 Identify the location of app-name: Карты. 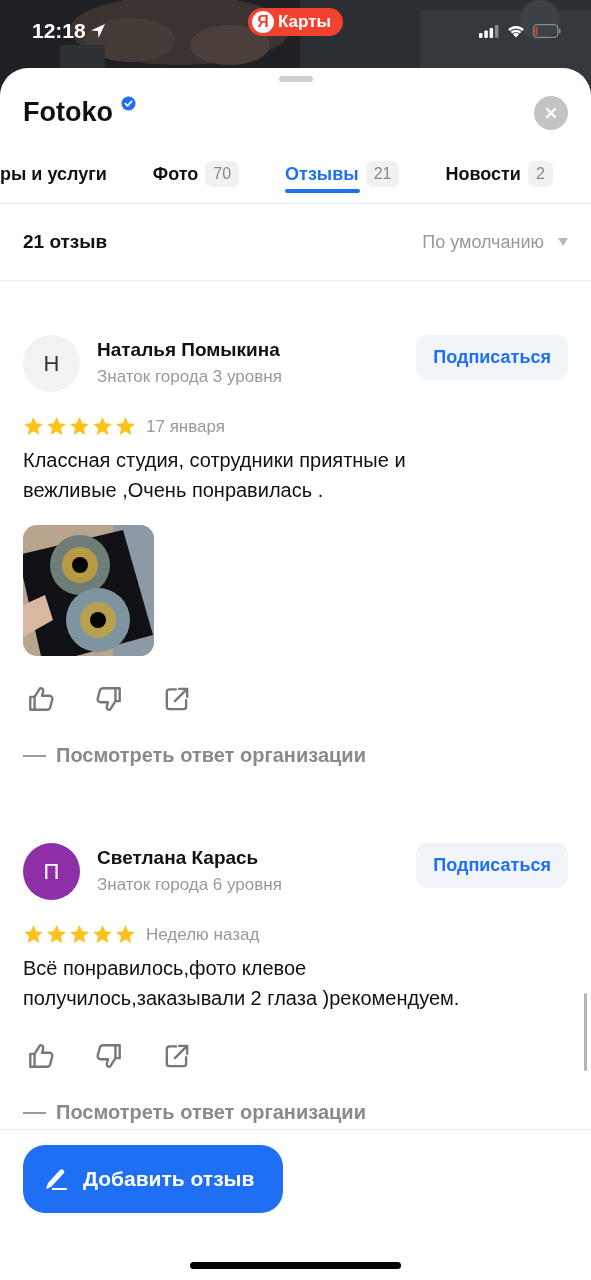
(305, 22).